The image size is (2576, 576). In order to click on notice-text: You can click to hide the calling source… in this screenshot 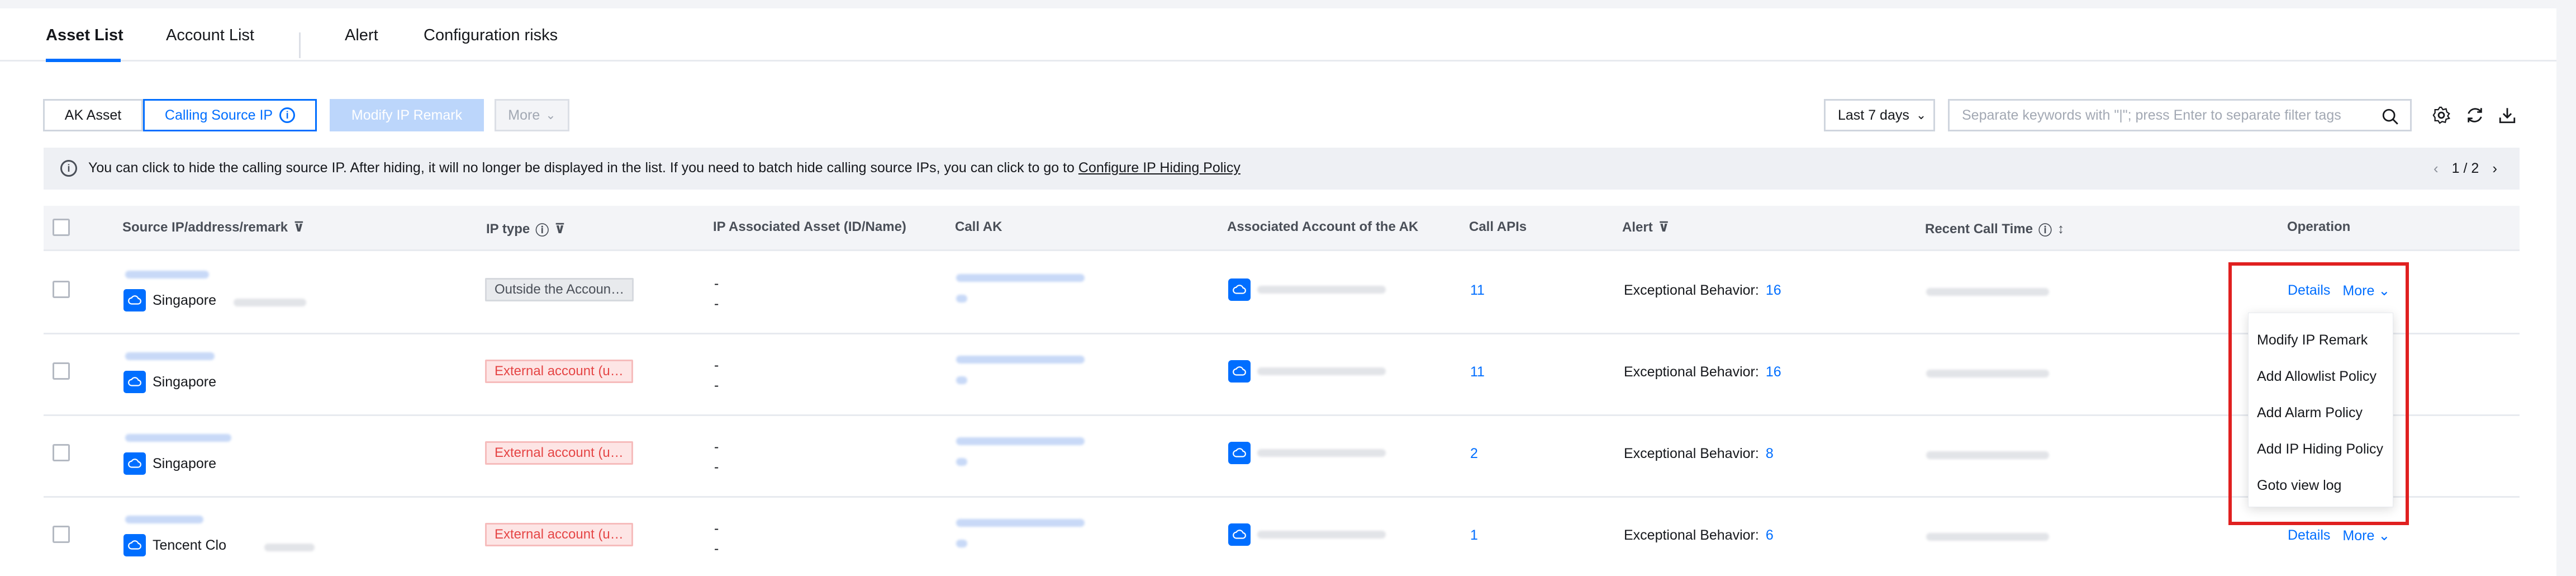, I will do `click(665, 168)`.